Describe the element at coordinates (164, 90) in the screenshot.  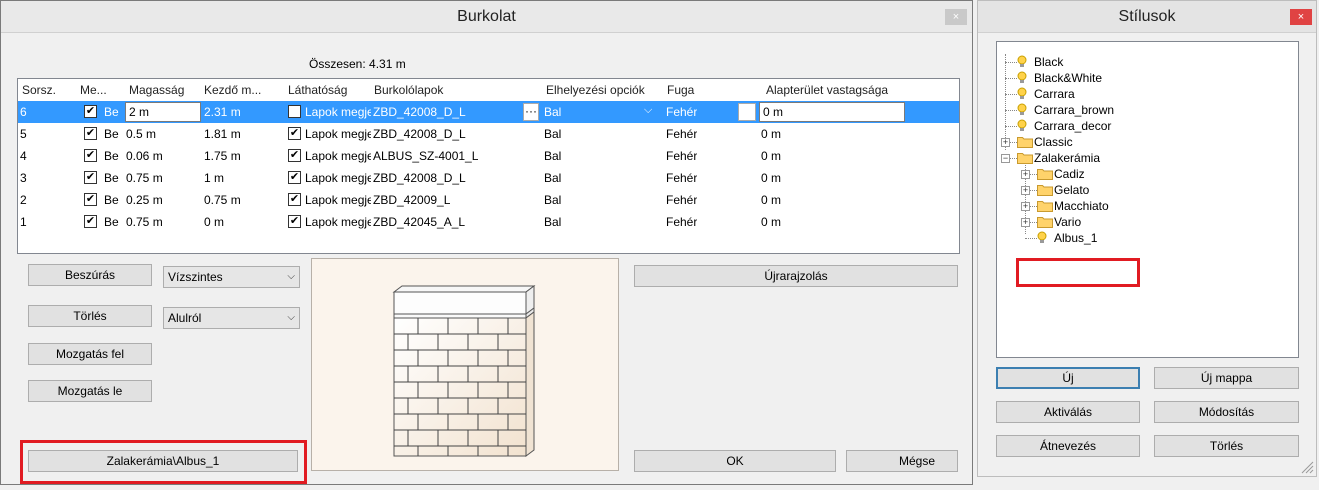
I see `column-header: Magasság` at that location.